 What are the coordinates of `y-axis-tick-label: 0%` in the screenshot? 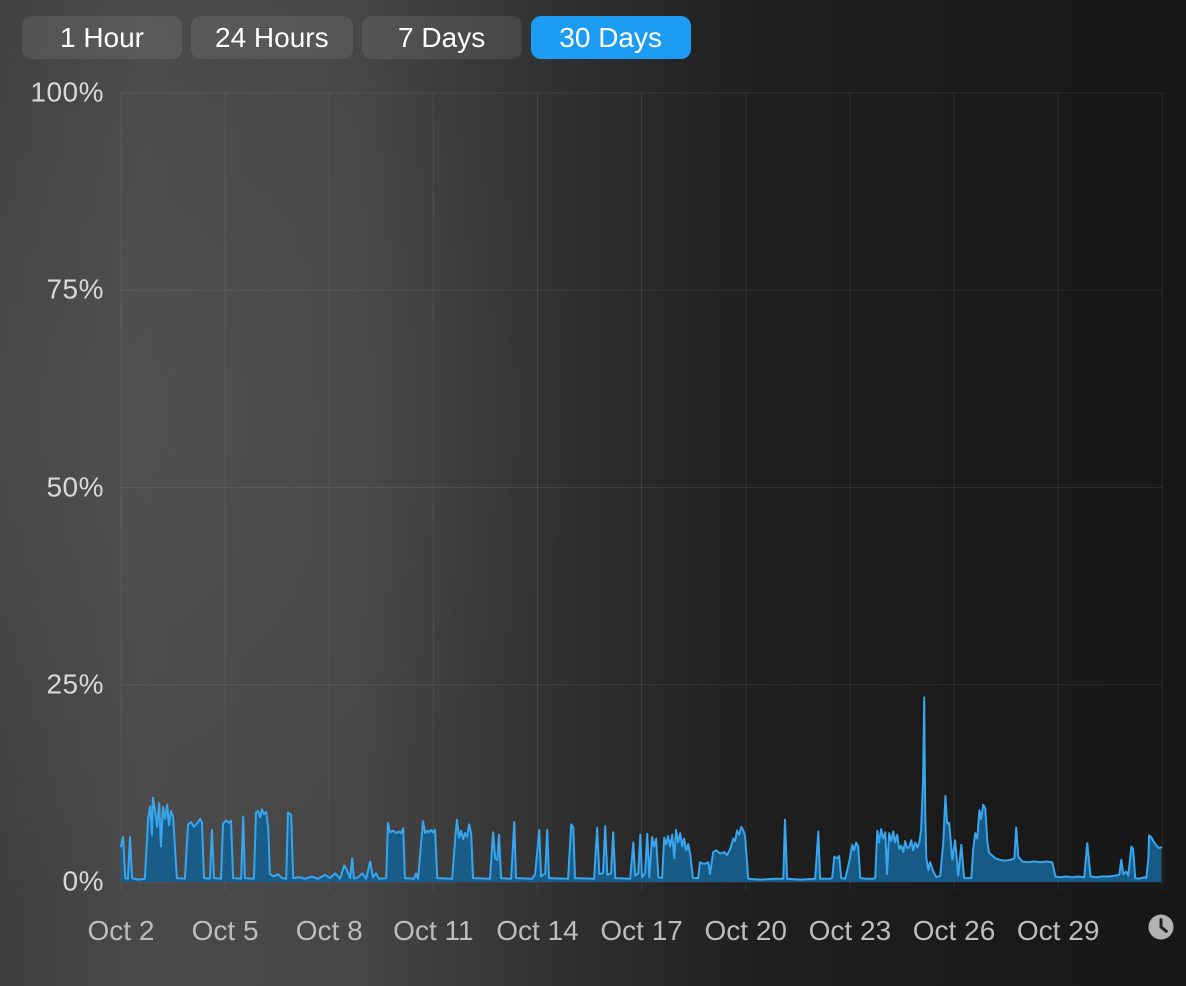 It's located at (83, 881).